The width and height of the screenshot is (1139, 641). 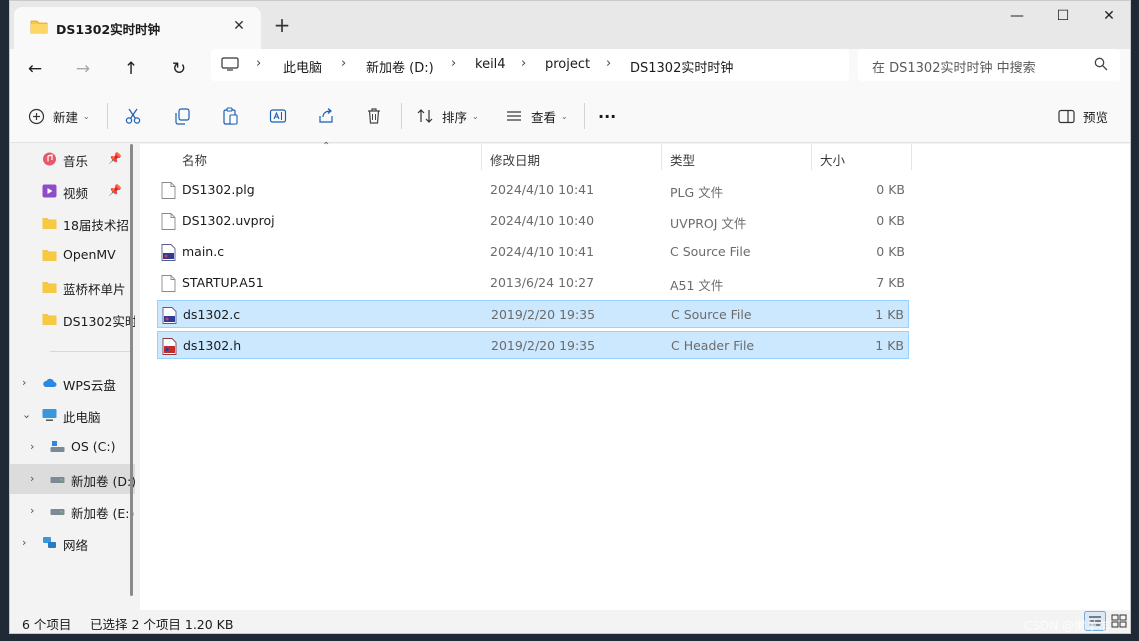 I want to click on maximize-button: ☐, so click(x=1063, y=17).